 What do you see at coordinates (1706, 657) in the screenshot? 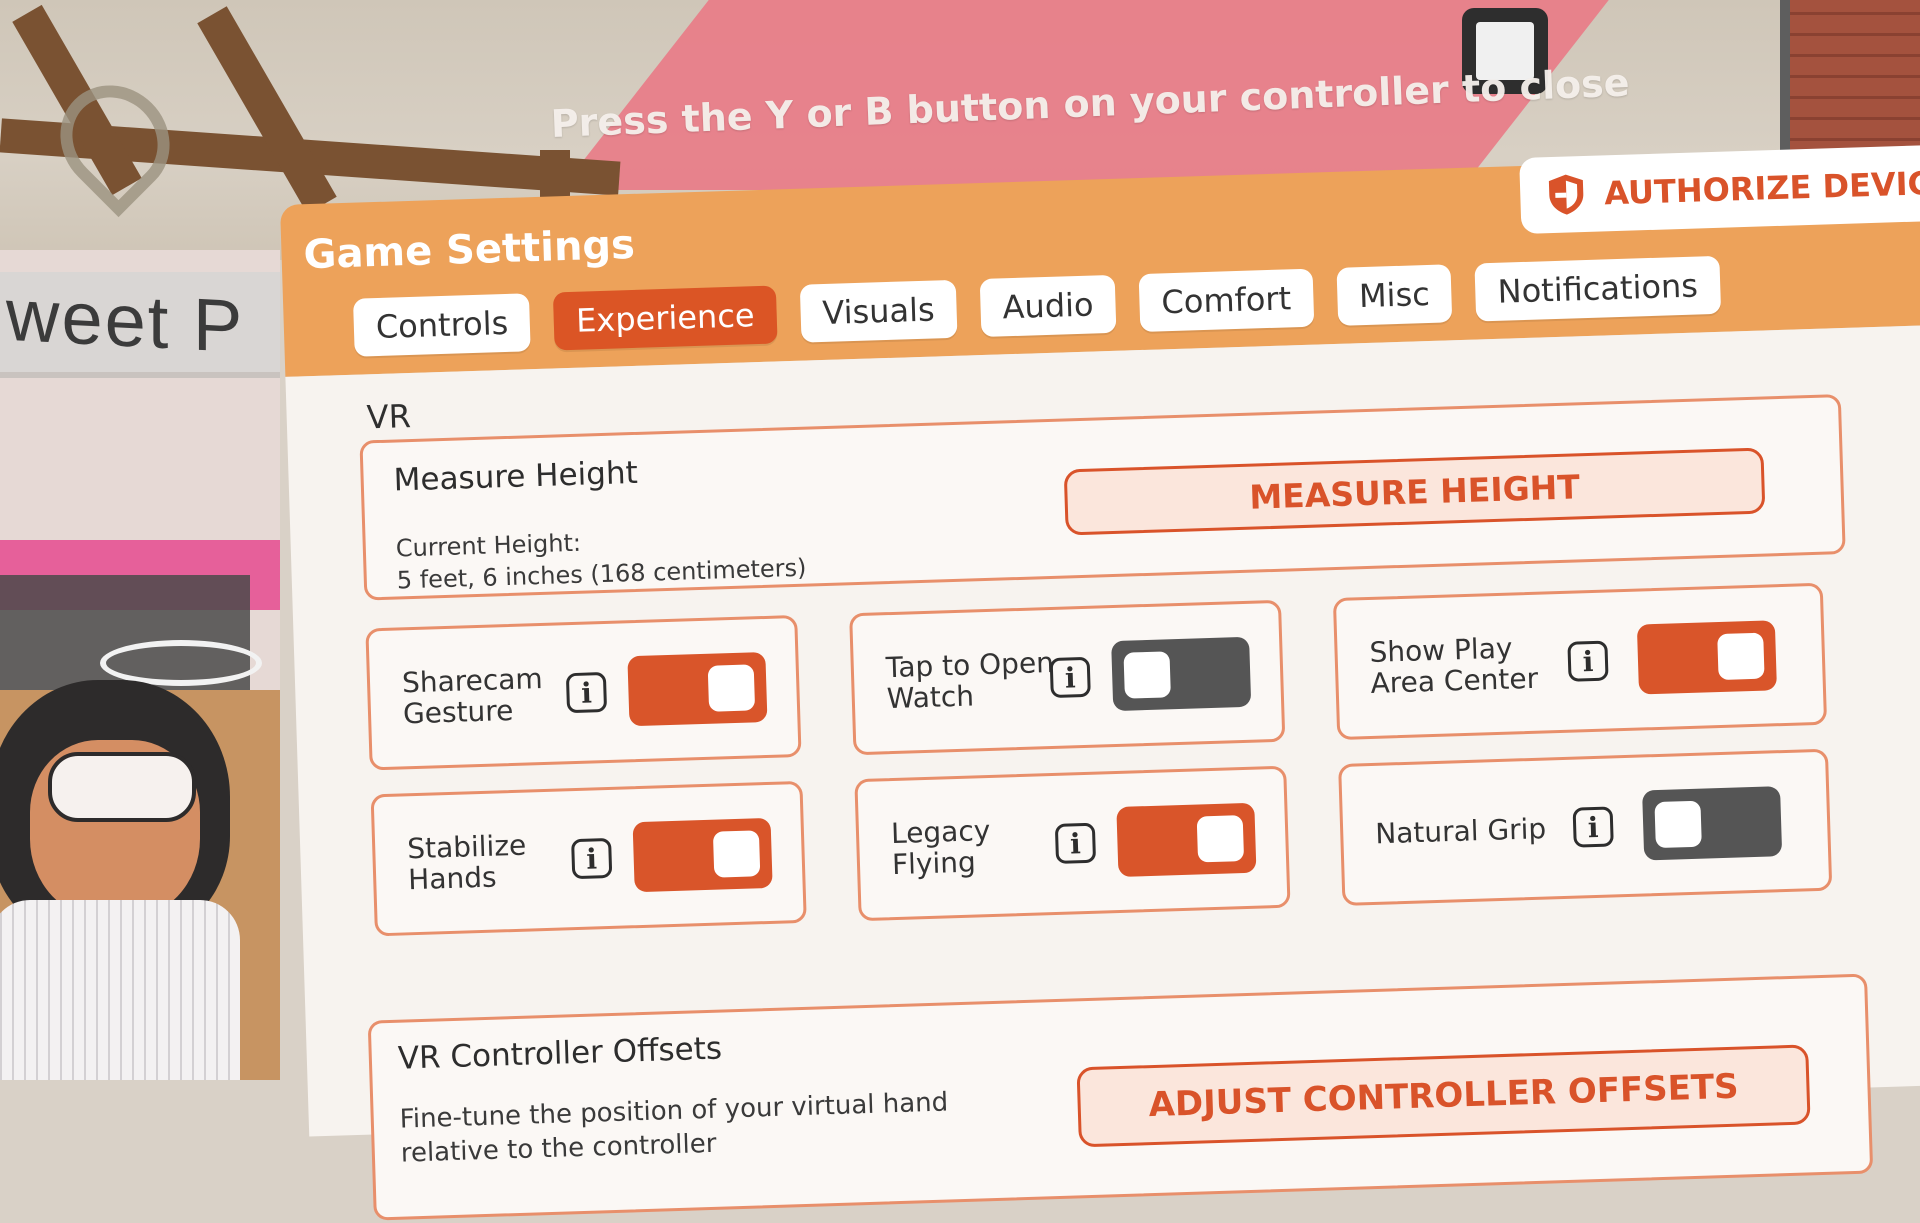
I see `show-play-area-center-toggle` at bounding box center [1706, 657].